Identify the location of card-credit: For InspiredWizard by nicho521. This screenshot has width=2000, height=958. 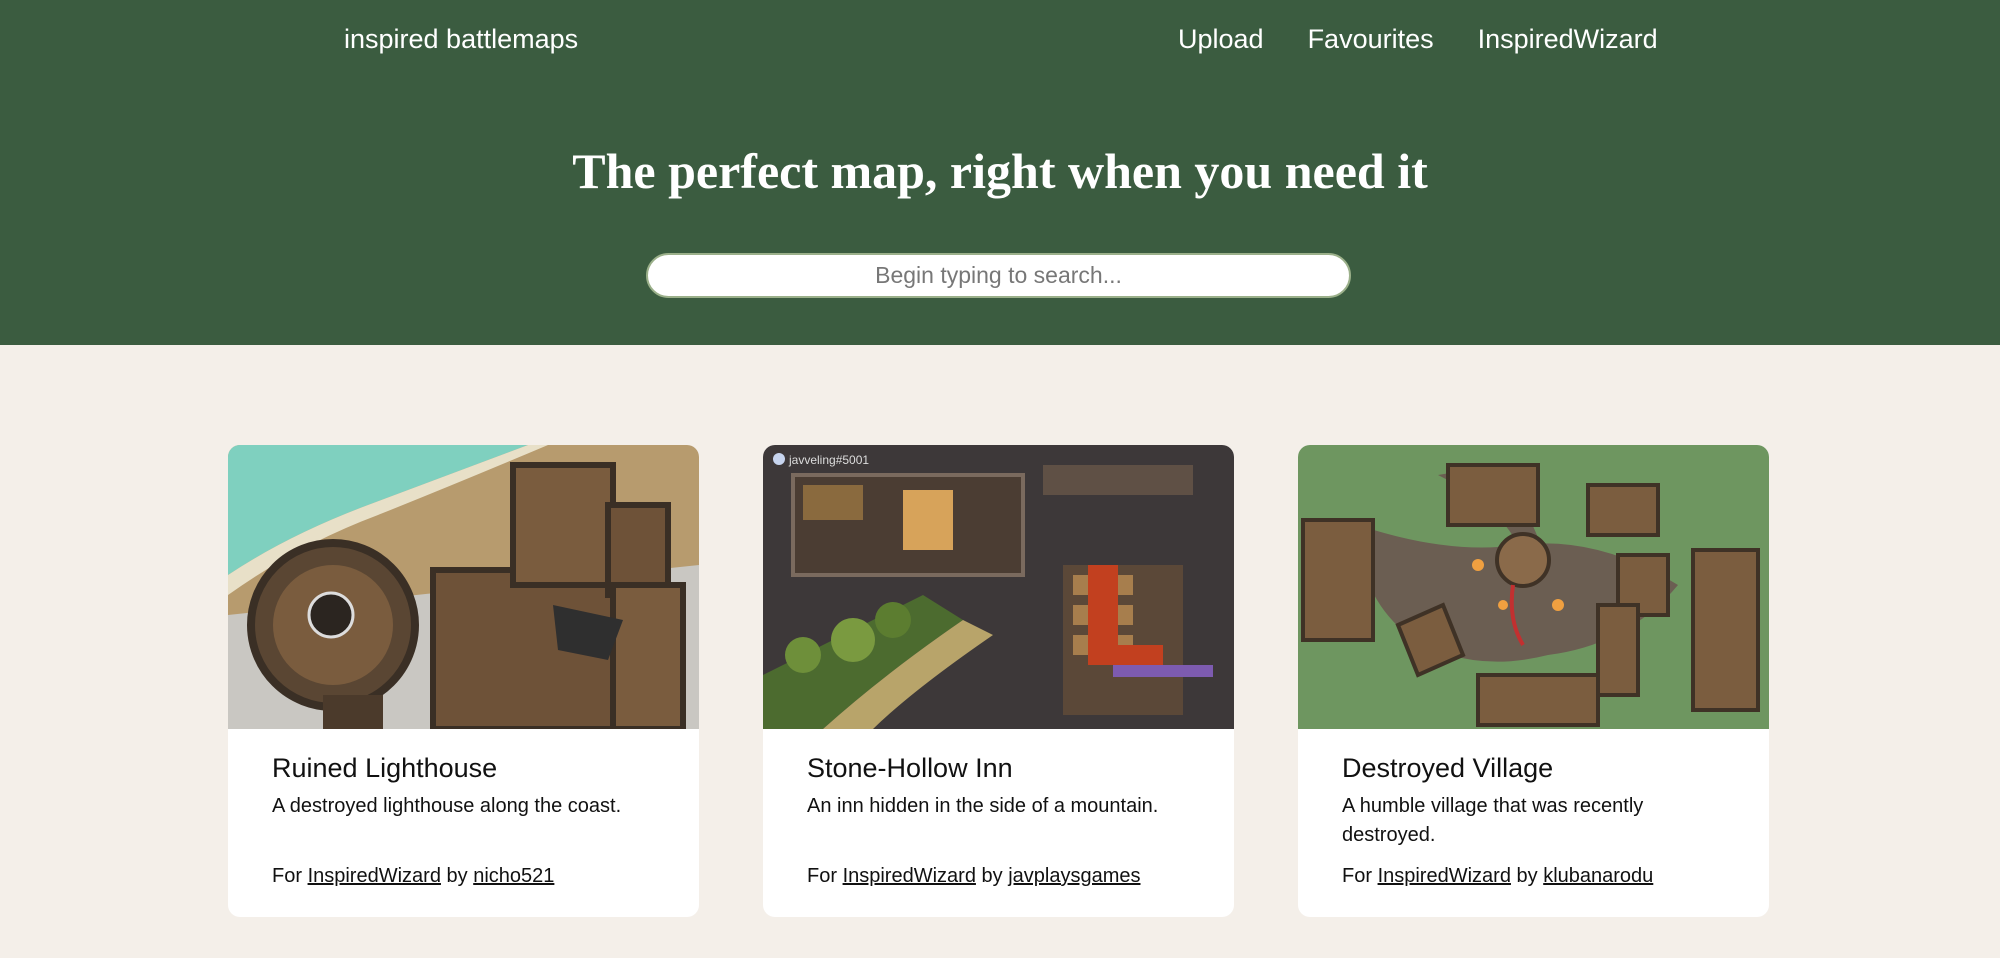
(413, 876).